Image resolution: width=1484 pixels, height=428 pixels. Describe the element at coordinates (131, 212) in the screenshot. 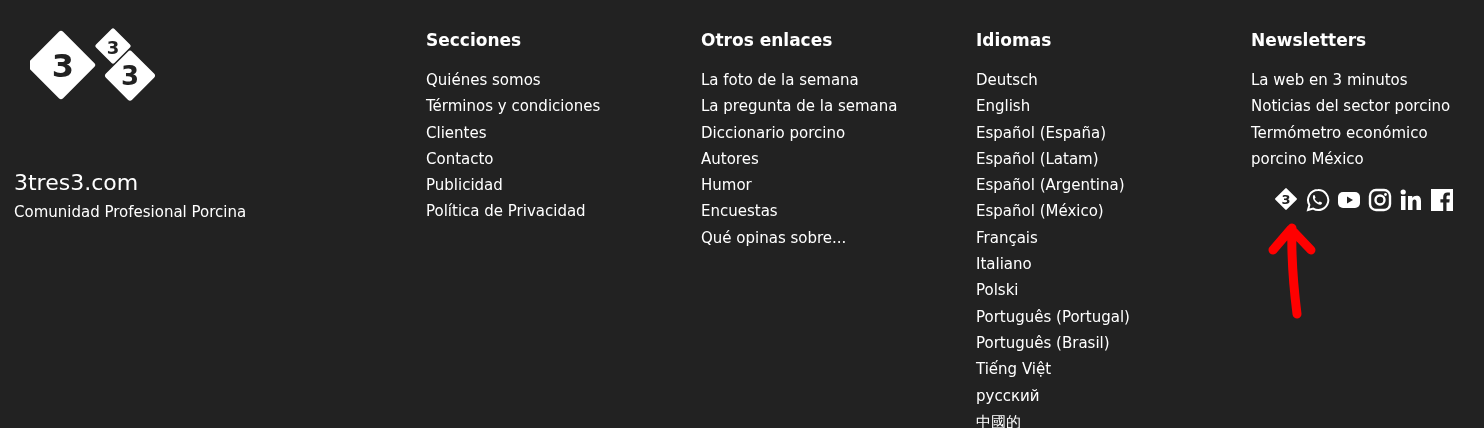

I see `site-tagline: Comunidad Profesional Porcina` at that location.